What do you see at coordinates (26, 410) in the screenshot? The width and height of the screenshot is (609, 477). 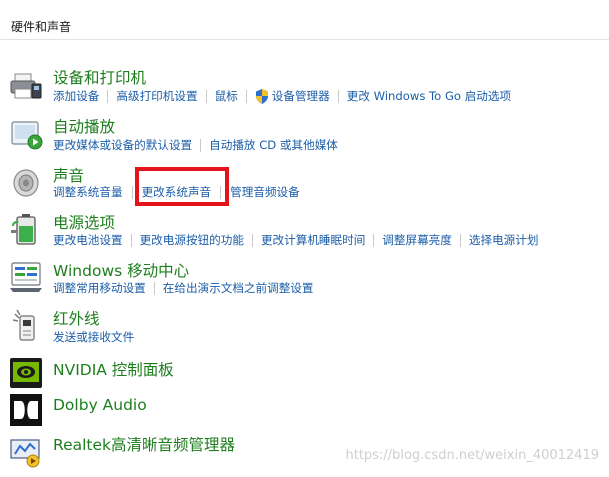 I see `dolby-icon` at bounding box center [26, 410].